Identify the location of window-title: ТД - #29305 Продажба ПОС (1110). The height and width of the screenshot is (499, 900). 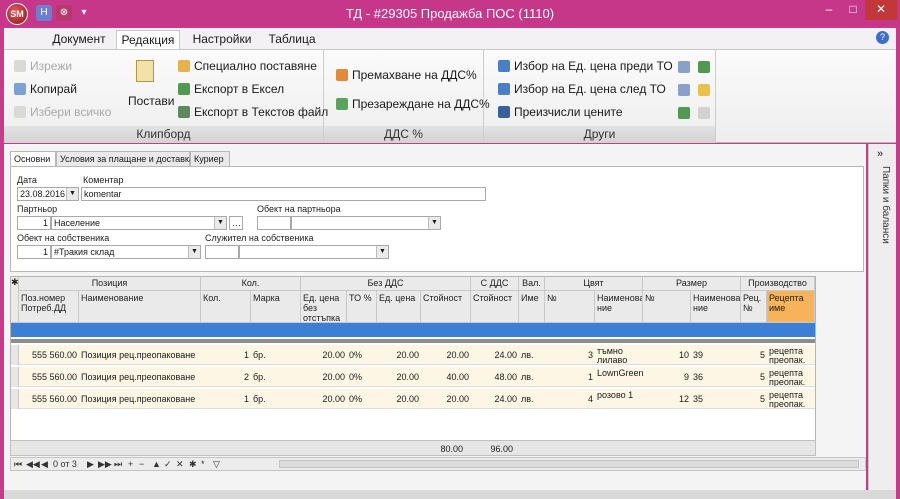
(450, 13).